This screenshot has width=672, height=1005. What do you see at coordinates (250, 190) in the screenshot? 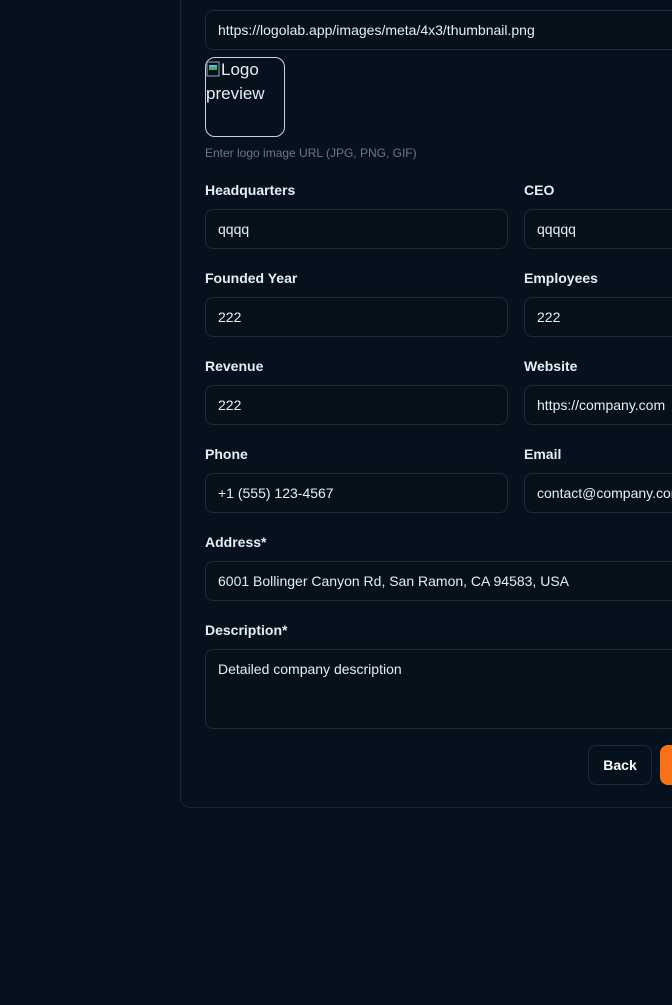
I see `headquarters-label: Headquarters` at bounding box center [250, 190].